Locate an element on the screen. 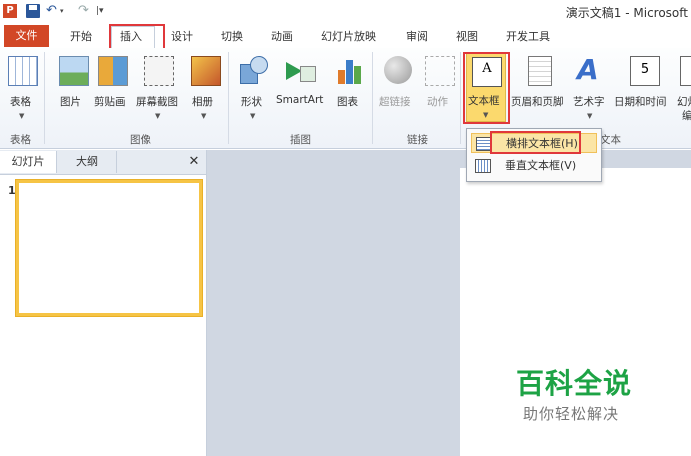 The width and height of the screenshot is (691, 456). smartart-icon is located at coordinates (301, 70).